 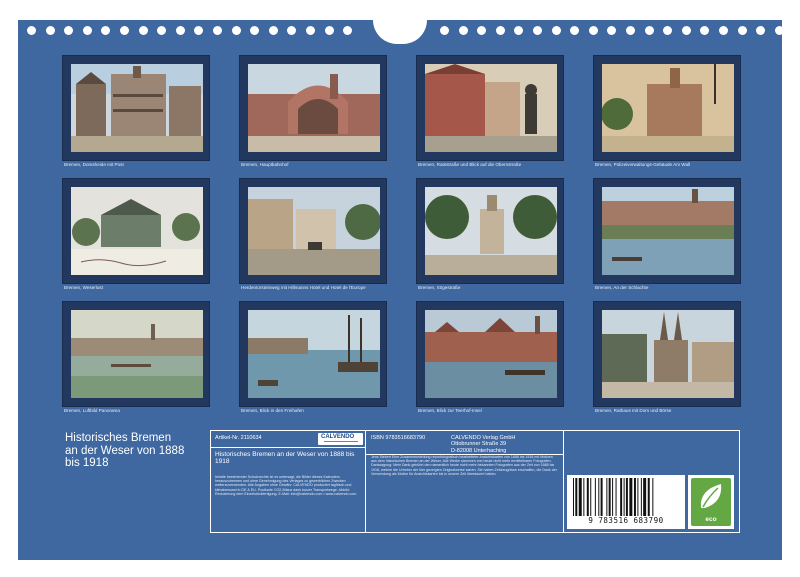 I want to click on photo-obernstrasse, so click(x=491, y=108).